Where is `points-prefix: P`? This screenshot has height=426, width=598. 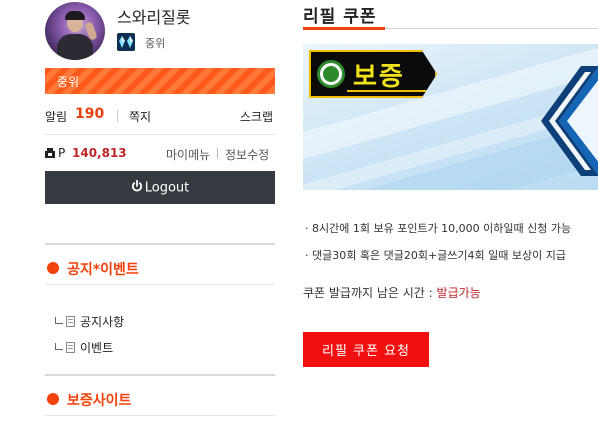
points-prefix: P is located at coordinates (62, 153).